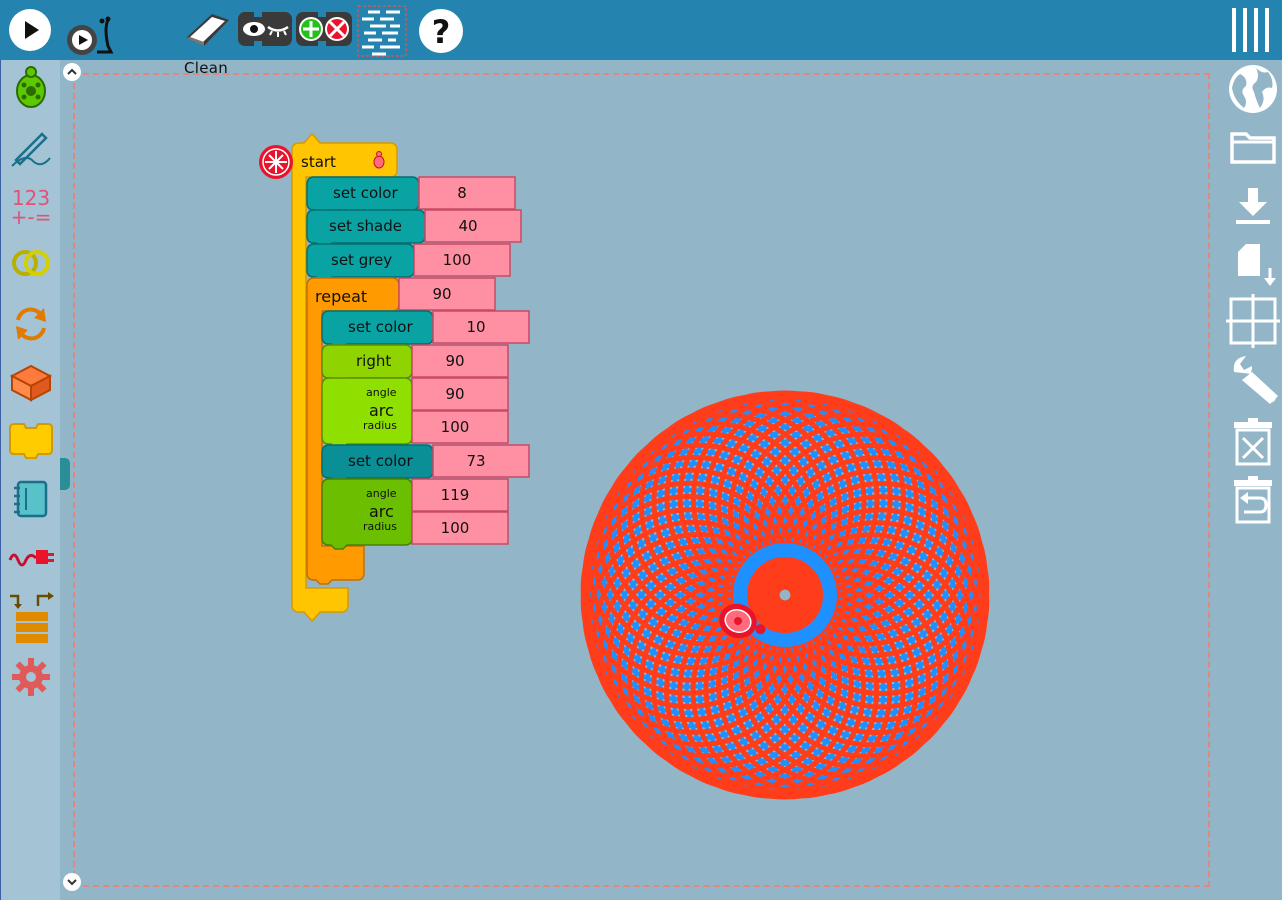 The image size is (1282, 900). Describe the element at coordinates (785, 595) in the screenshot. I see `turtle-drawing` at that location.